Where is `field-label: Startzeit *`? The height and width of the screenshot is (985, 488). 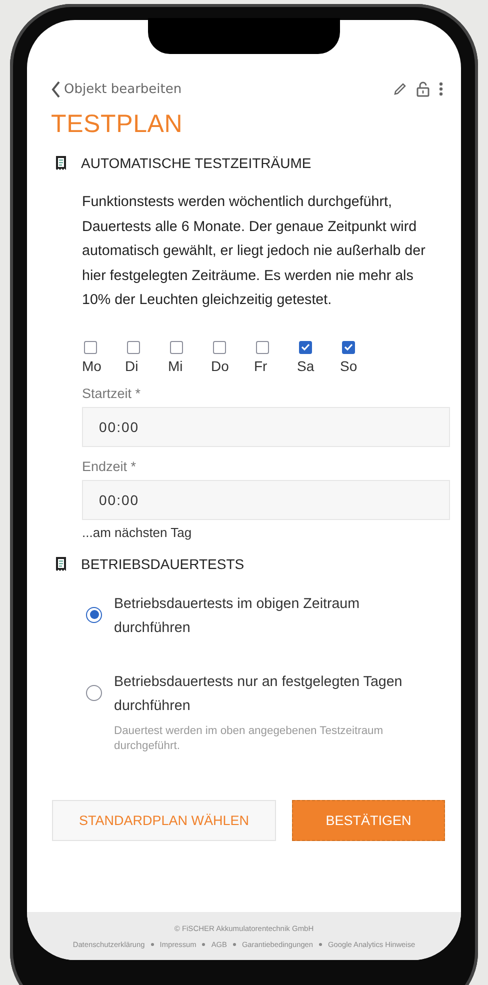 field-label: Startzeit * is located at coordinates (112, 393).